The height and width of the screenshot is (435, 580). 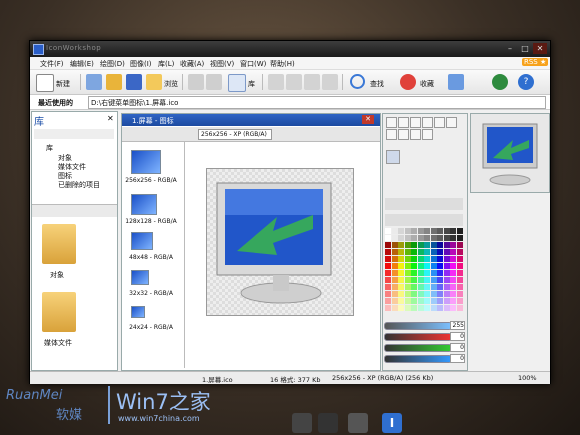 I want to click on paste-icon, so click(x=312, y=82).